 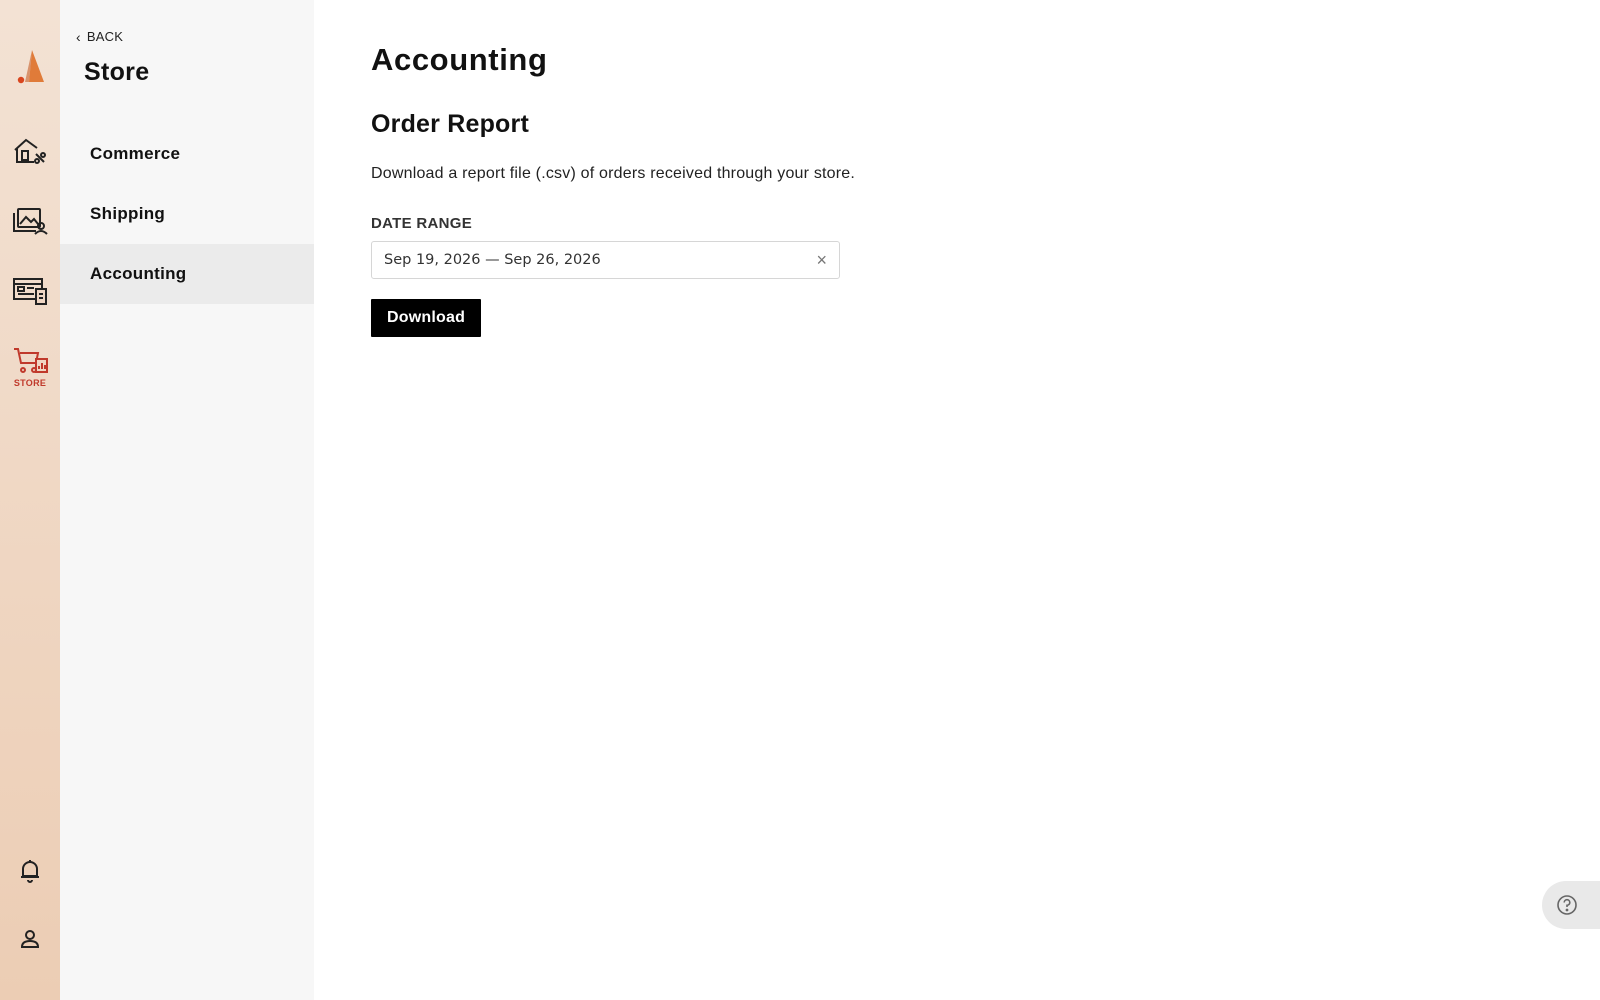 What do you see at coordinates (187, 154) in the screenshot?
I see `sidebar-item-commerce: Commerce` at bounding box center [187, 154].